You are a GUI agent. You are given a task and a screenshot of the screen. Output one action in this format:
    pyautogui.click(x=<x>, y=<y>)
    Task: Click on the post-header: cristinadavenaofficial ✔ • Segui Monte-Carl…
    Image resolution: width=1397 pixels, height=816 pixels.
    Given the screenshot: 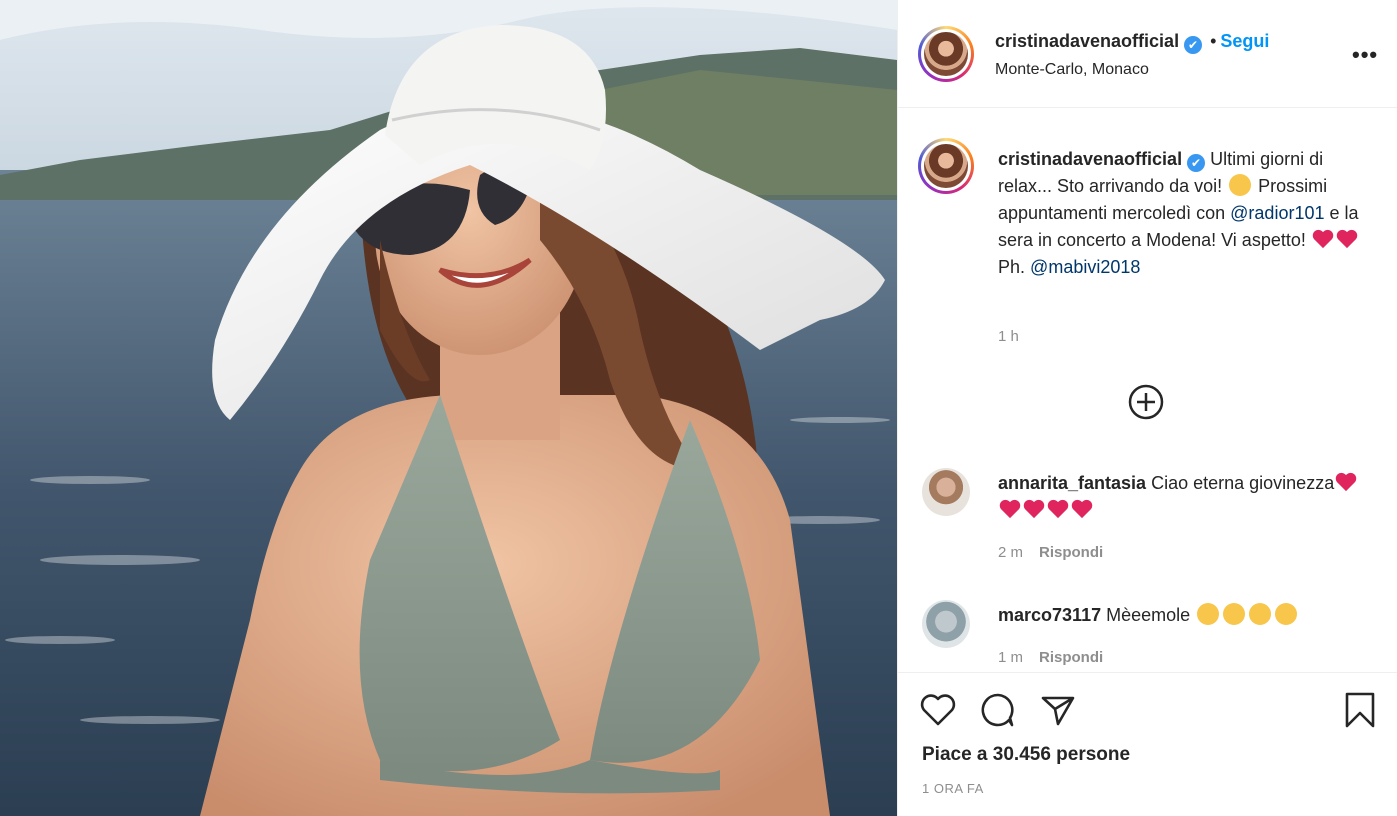 What is the action you would take?
    pyautogui.click(x=1147, y=54)
    